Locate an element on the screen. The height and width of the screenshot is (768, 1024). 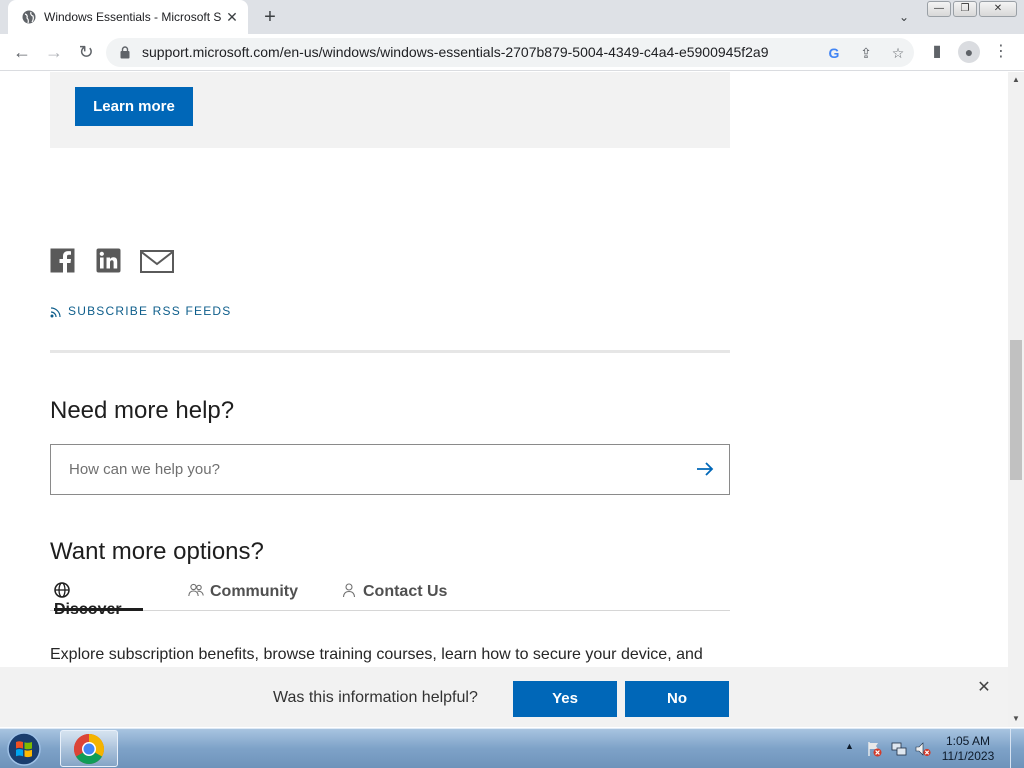
profile-avatar-icon: ● is located at coordinates (969, 52).